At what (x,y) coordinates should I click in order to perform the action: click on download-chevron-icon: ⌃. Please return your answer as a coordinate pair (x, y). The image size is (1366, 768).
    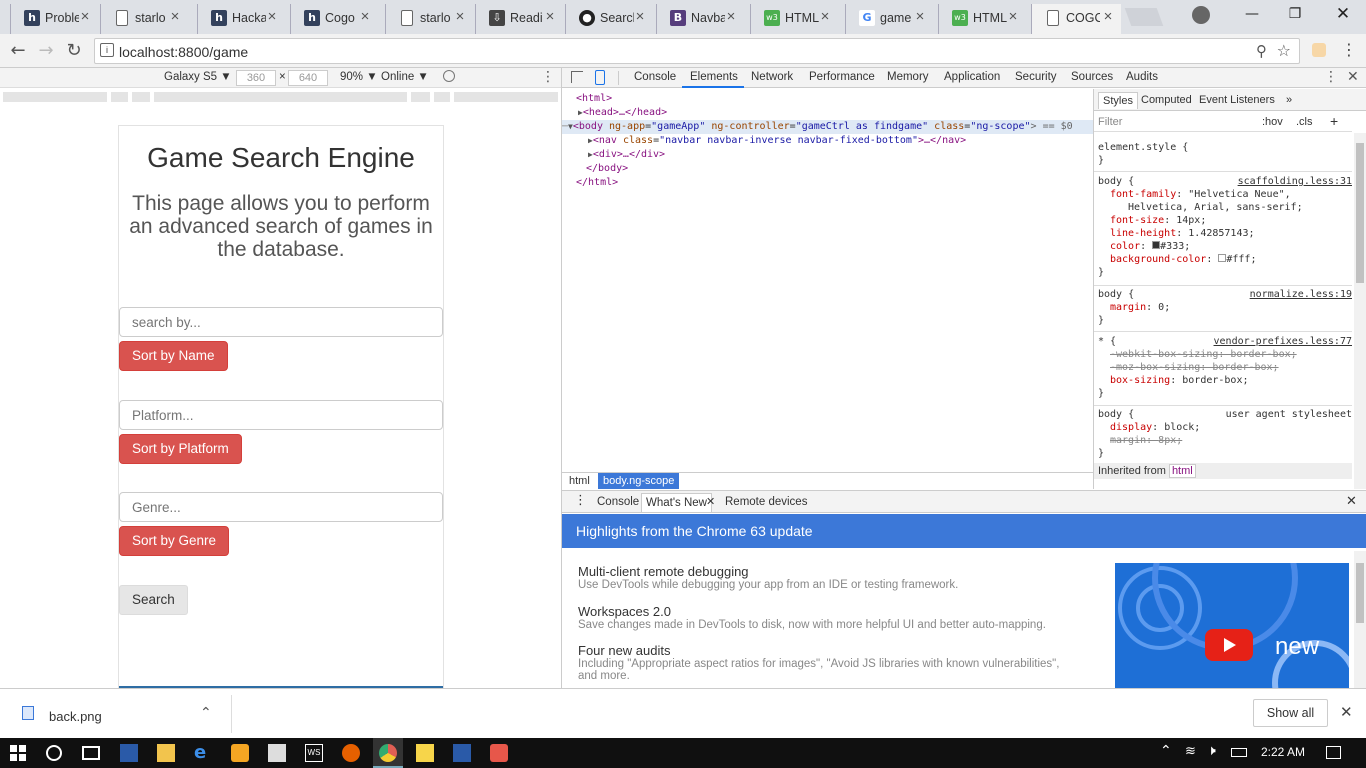
    Looking at the image, I should click on (206, 713).